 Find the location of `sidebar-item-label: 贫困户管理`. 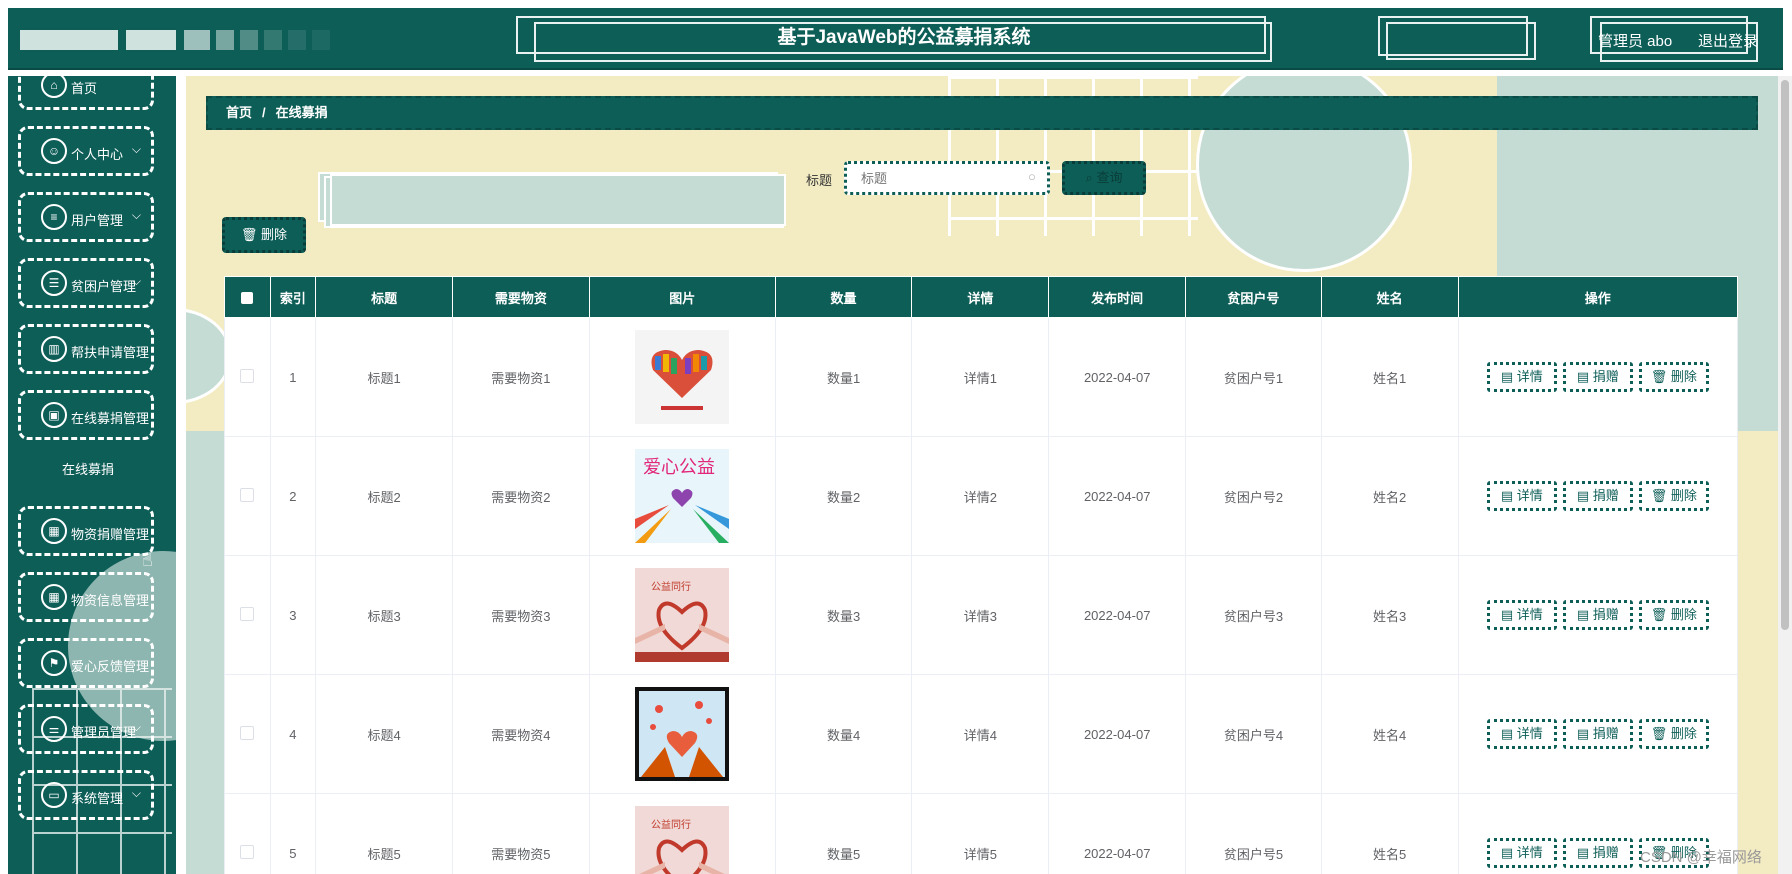

sidebar-item-label: 贫困户管理 is located at coordinates (104, 286).